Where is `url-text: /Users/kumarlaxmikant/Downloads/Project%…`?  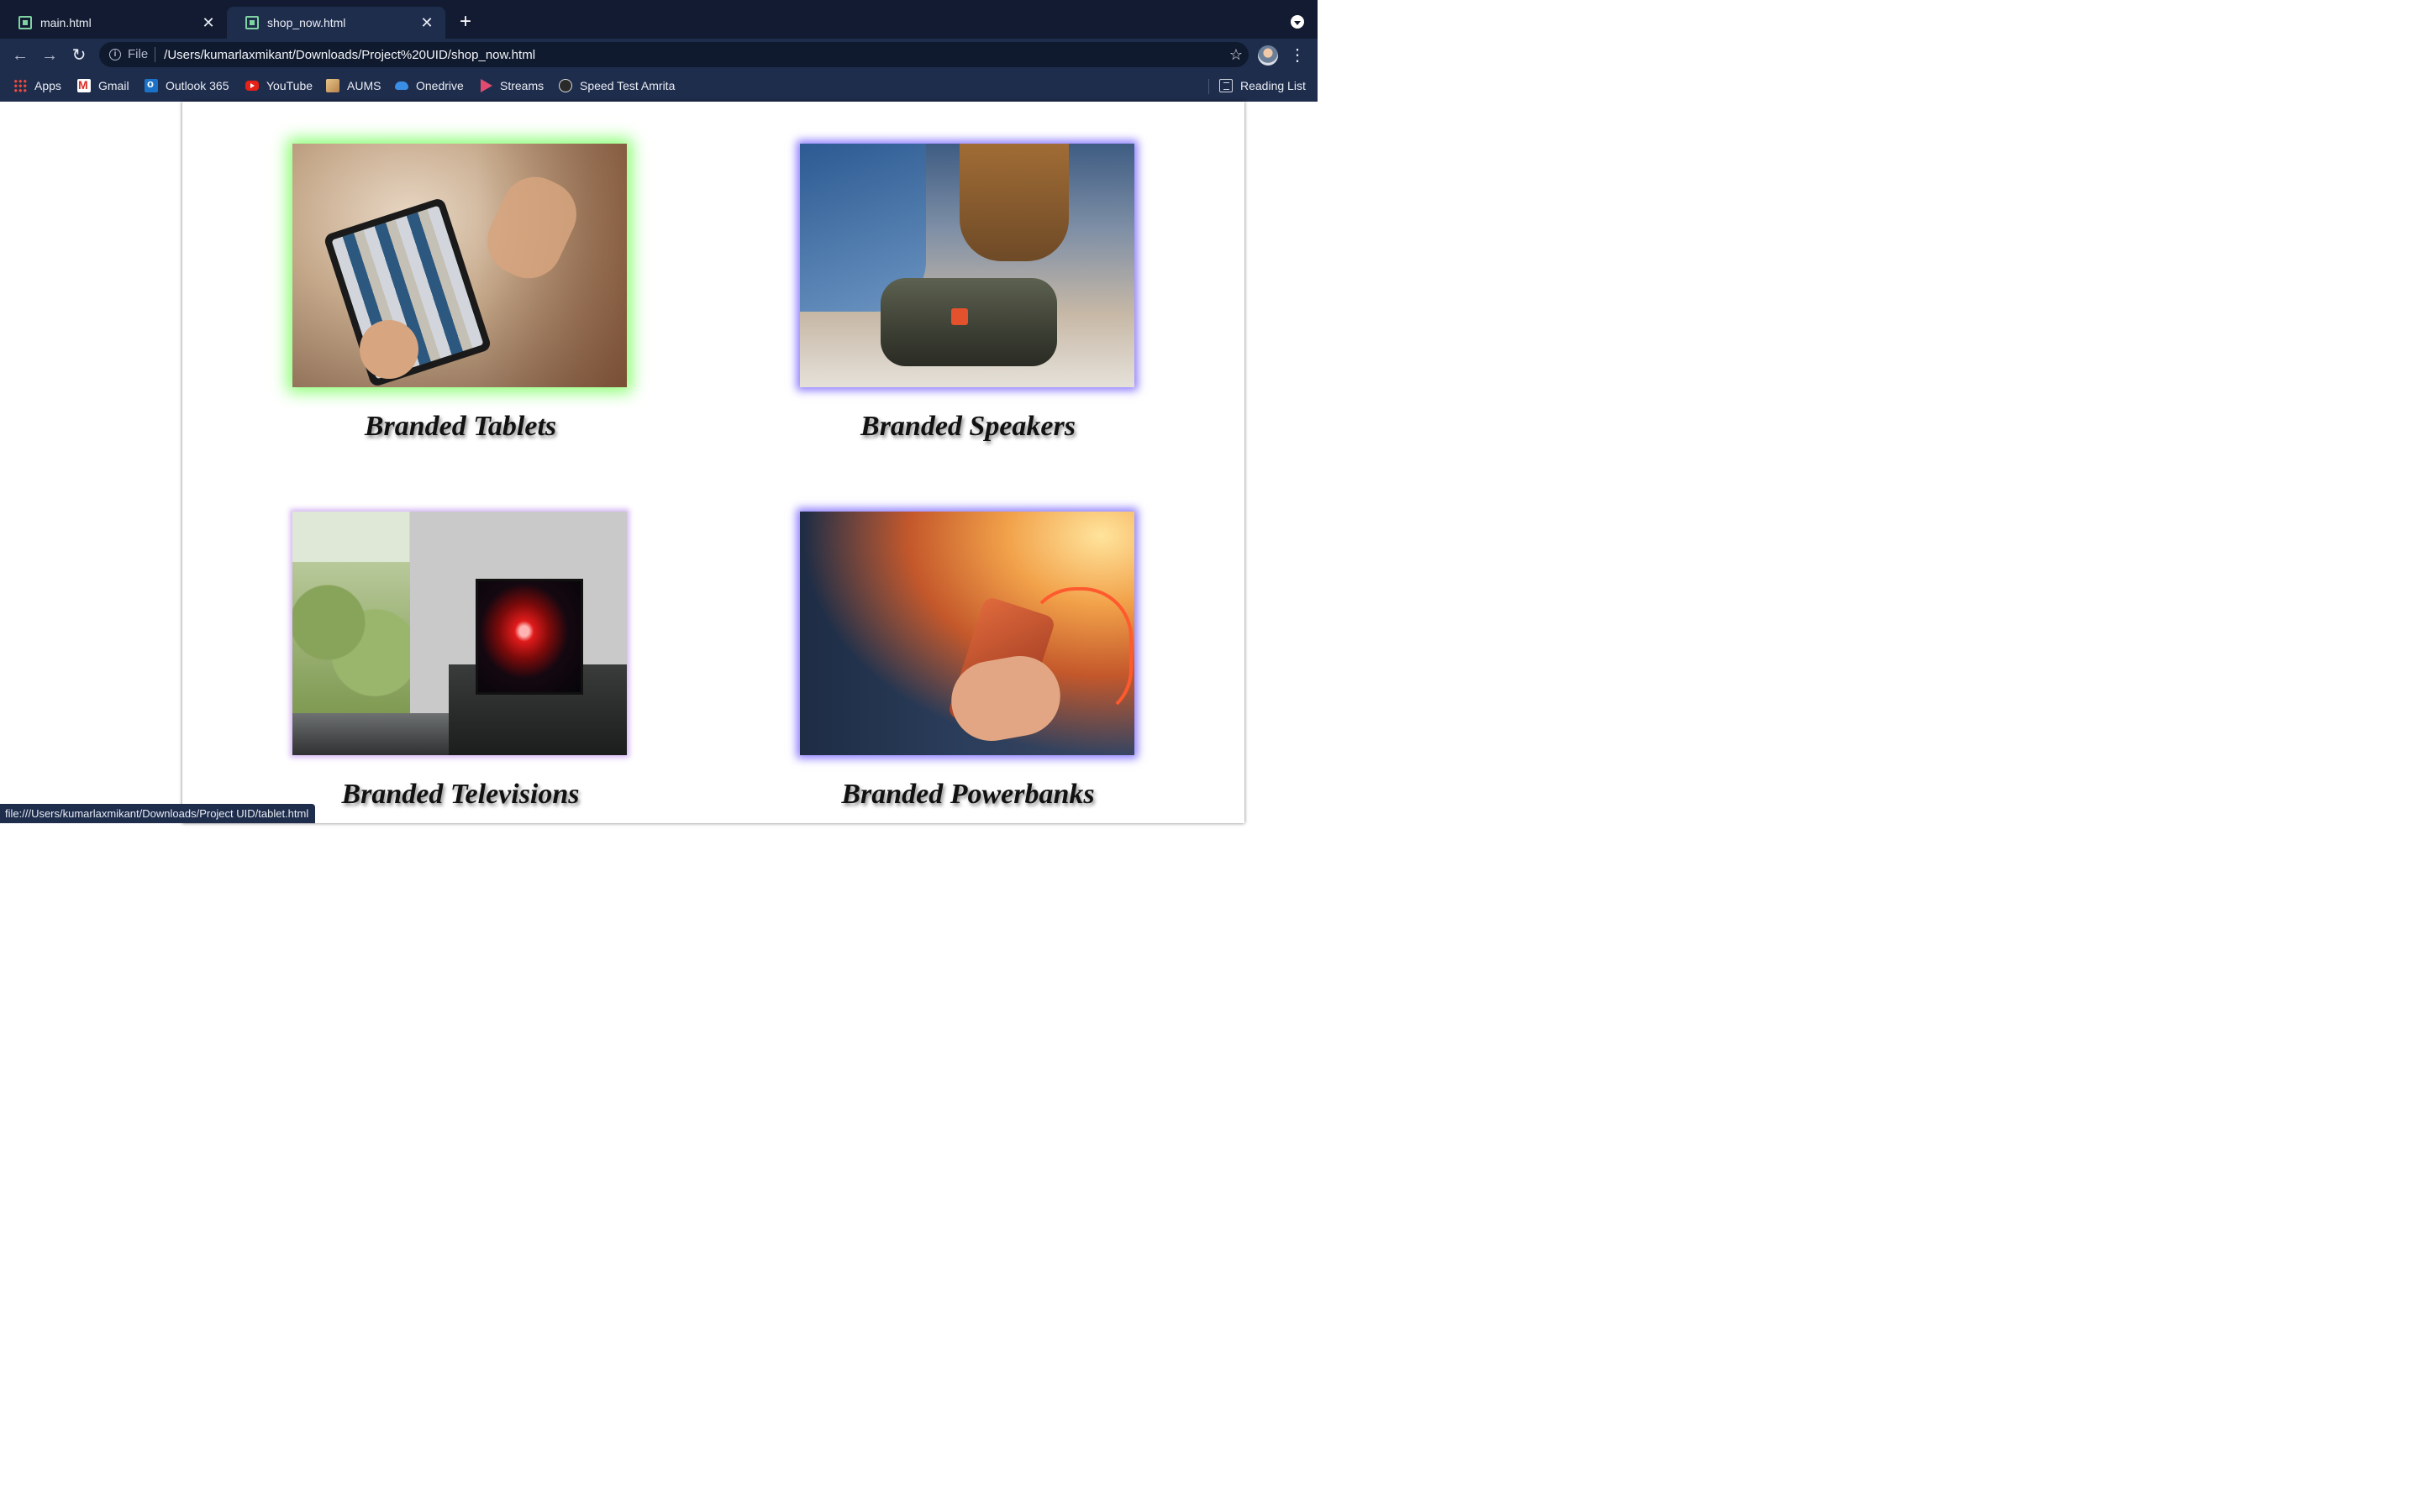
url-text: /Users/kumarlaxmikant/Downloads/Project%… is located at coordinates (693, 55).